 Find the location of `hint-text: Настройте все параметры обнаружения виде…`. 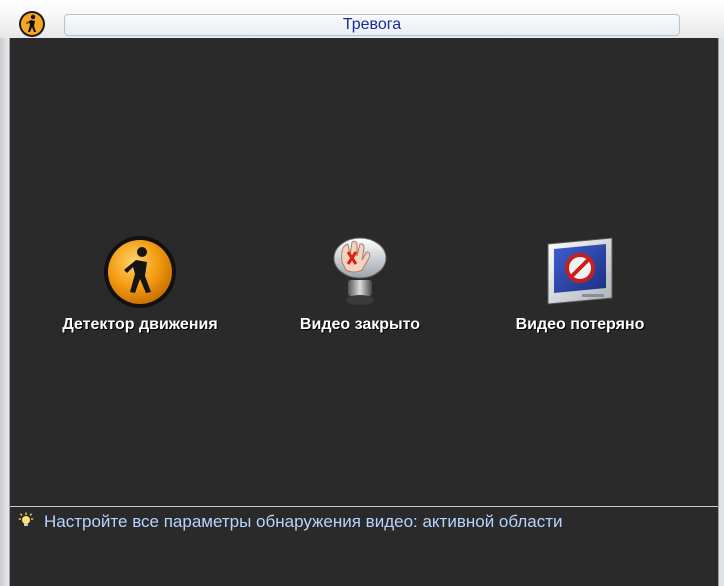

hint-text: Настройте все параметры обнаружения виде… is located at coordinates (303, 521).